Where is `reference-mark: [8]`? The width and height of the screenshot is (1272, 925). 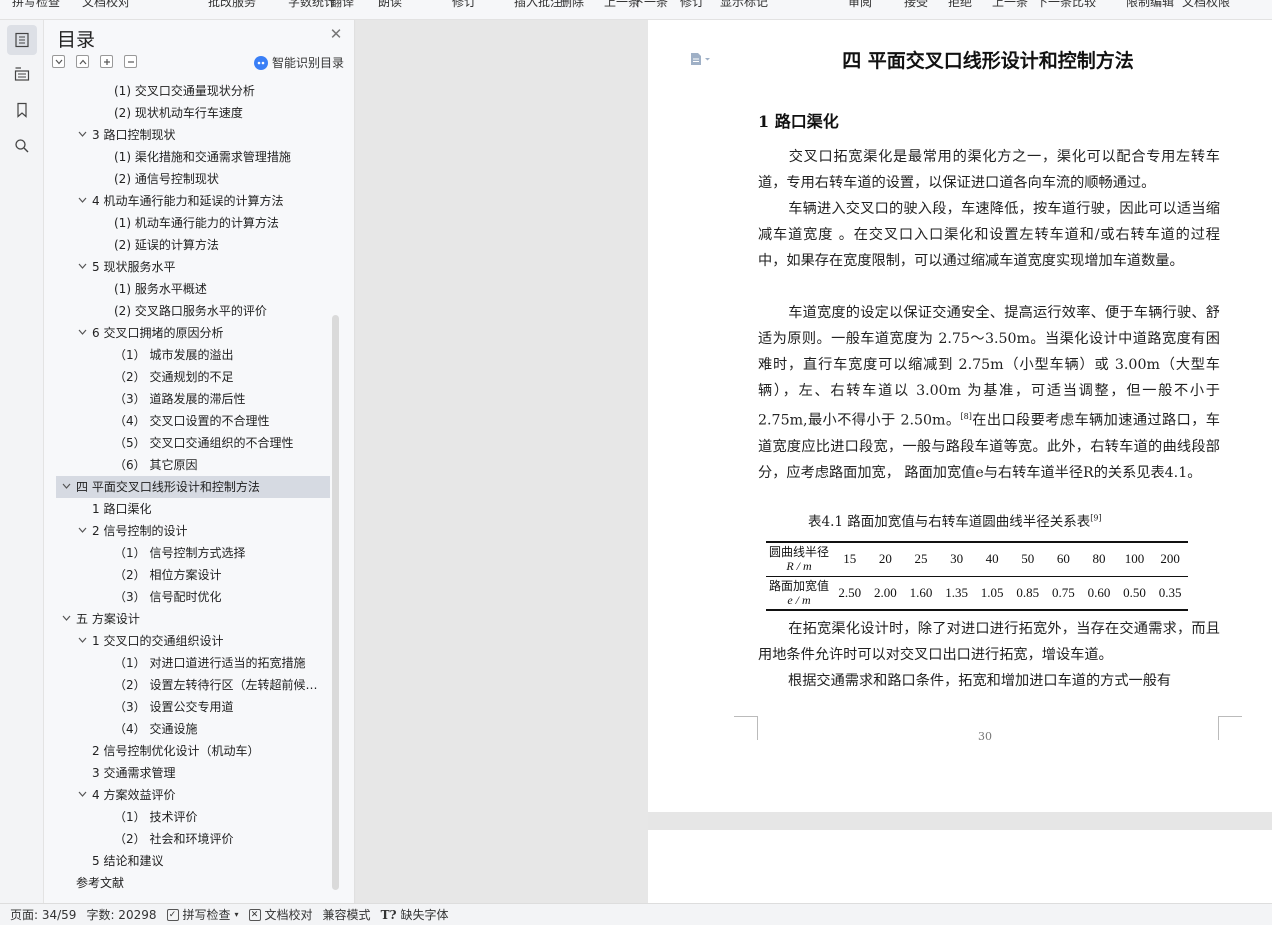
reference-mark: [8] is located at coordinates (966, 416).